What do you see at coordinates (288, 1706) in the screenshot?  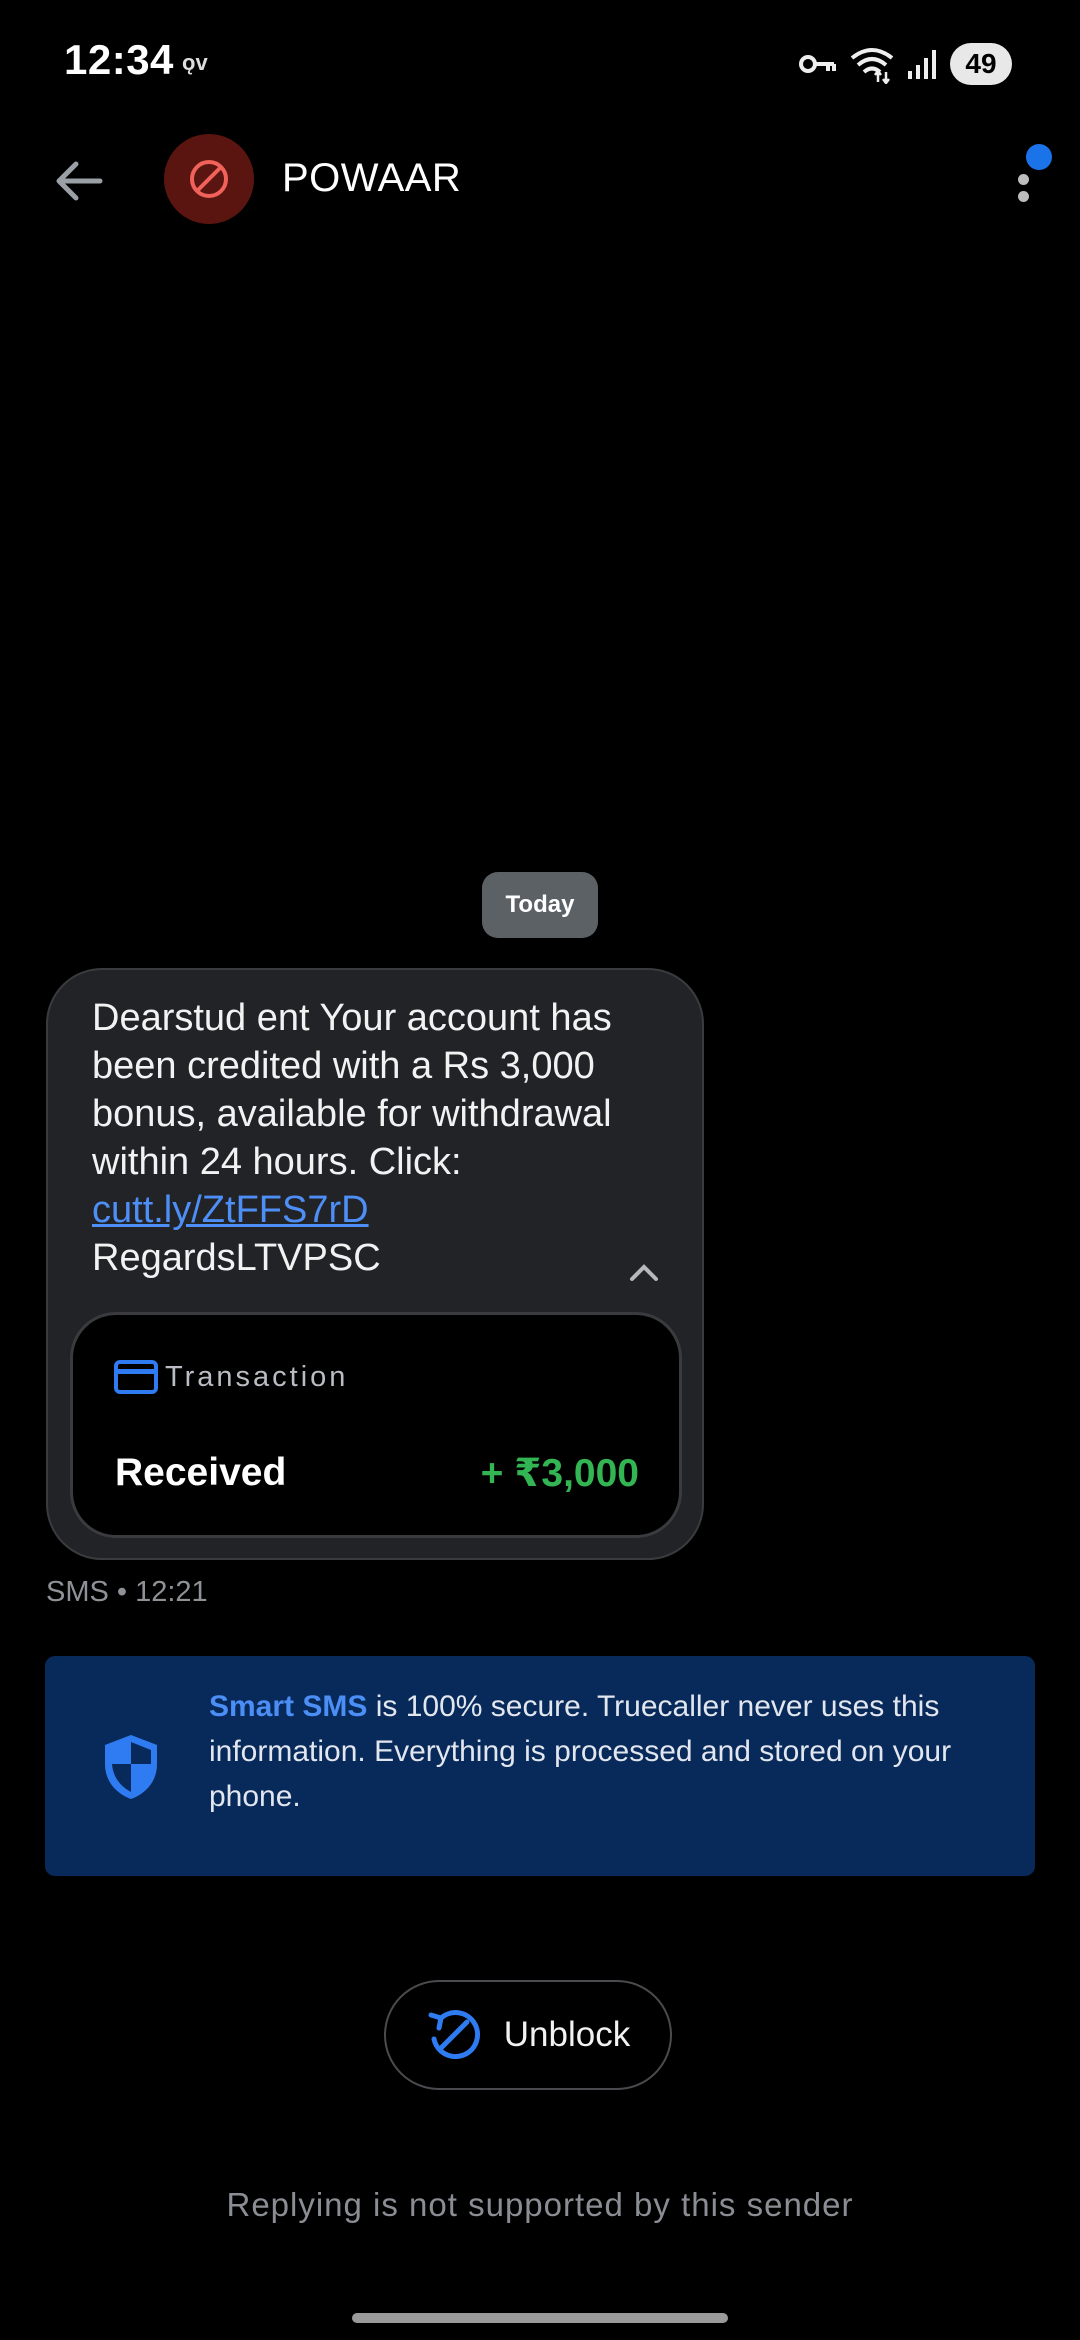 I see `banner-highlight: Smart SMS` at bounding box center [288, 1706].